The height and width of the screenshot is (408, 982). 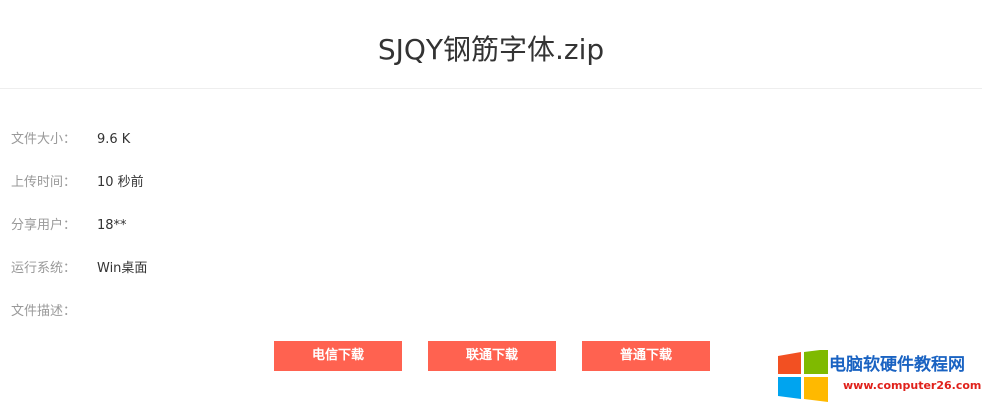 I want to click on site-watermark: 电脑软硬件教程网 www.computer26.com, so click(x=879, y=379).